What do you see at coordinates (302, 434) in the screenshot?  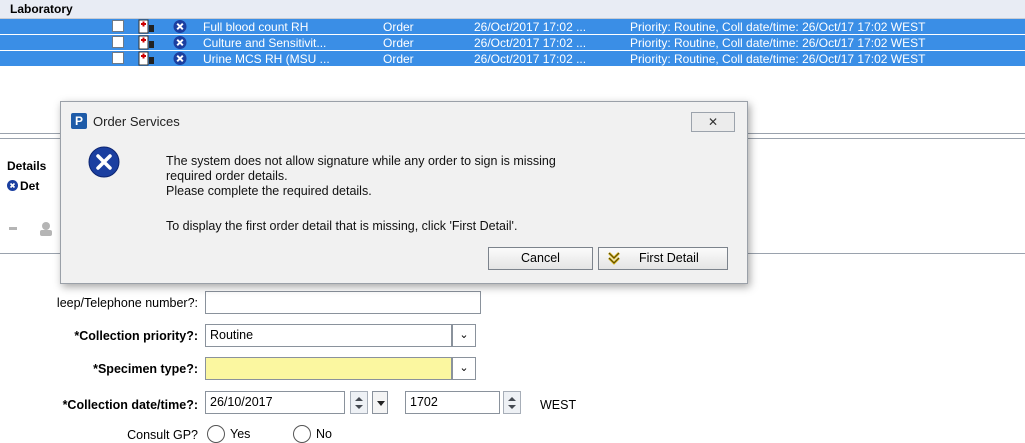 I see `consult-gp-no-radio` at bounding box center [302, 434].